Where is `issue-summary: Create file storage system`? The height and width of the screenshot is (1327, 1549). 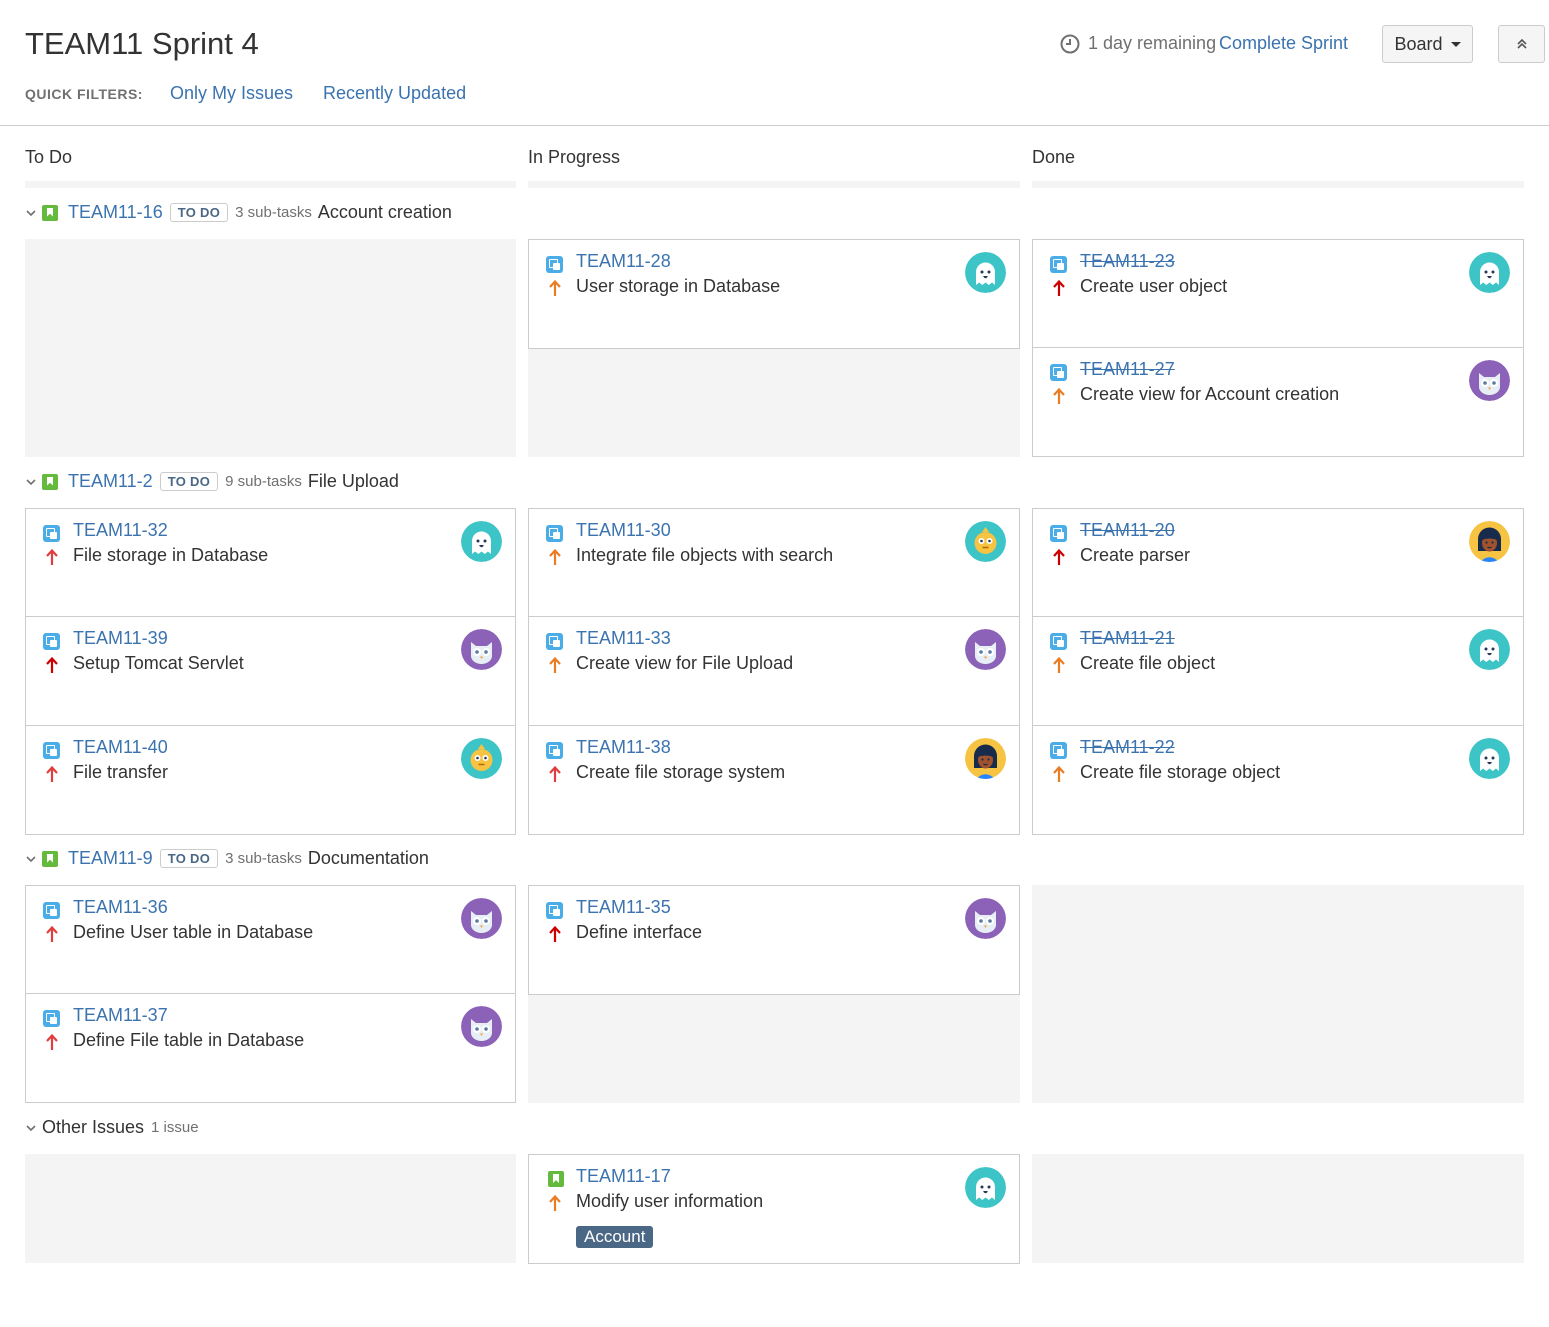 issue-summary: Create file storage system is located at coordinates (681, 772).